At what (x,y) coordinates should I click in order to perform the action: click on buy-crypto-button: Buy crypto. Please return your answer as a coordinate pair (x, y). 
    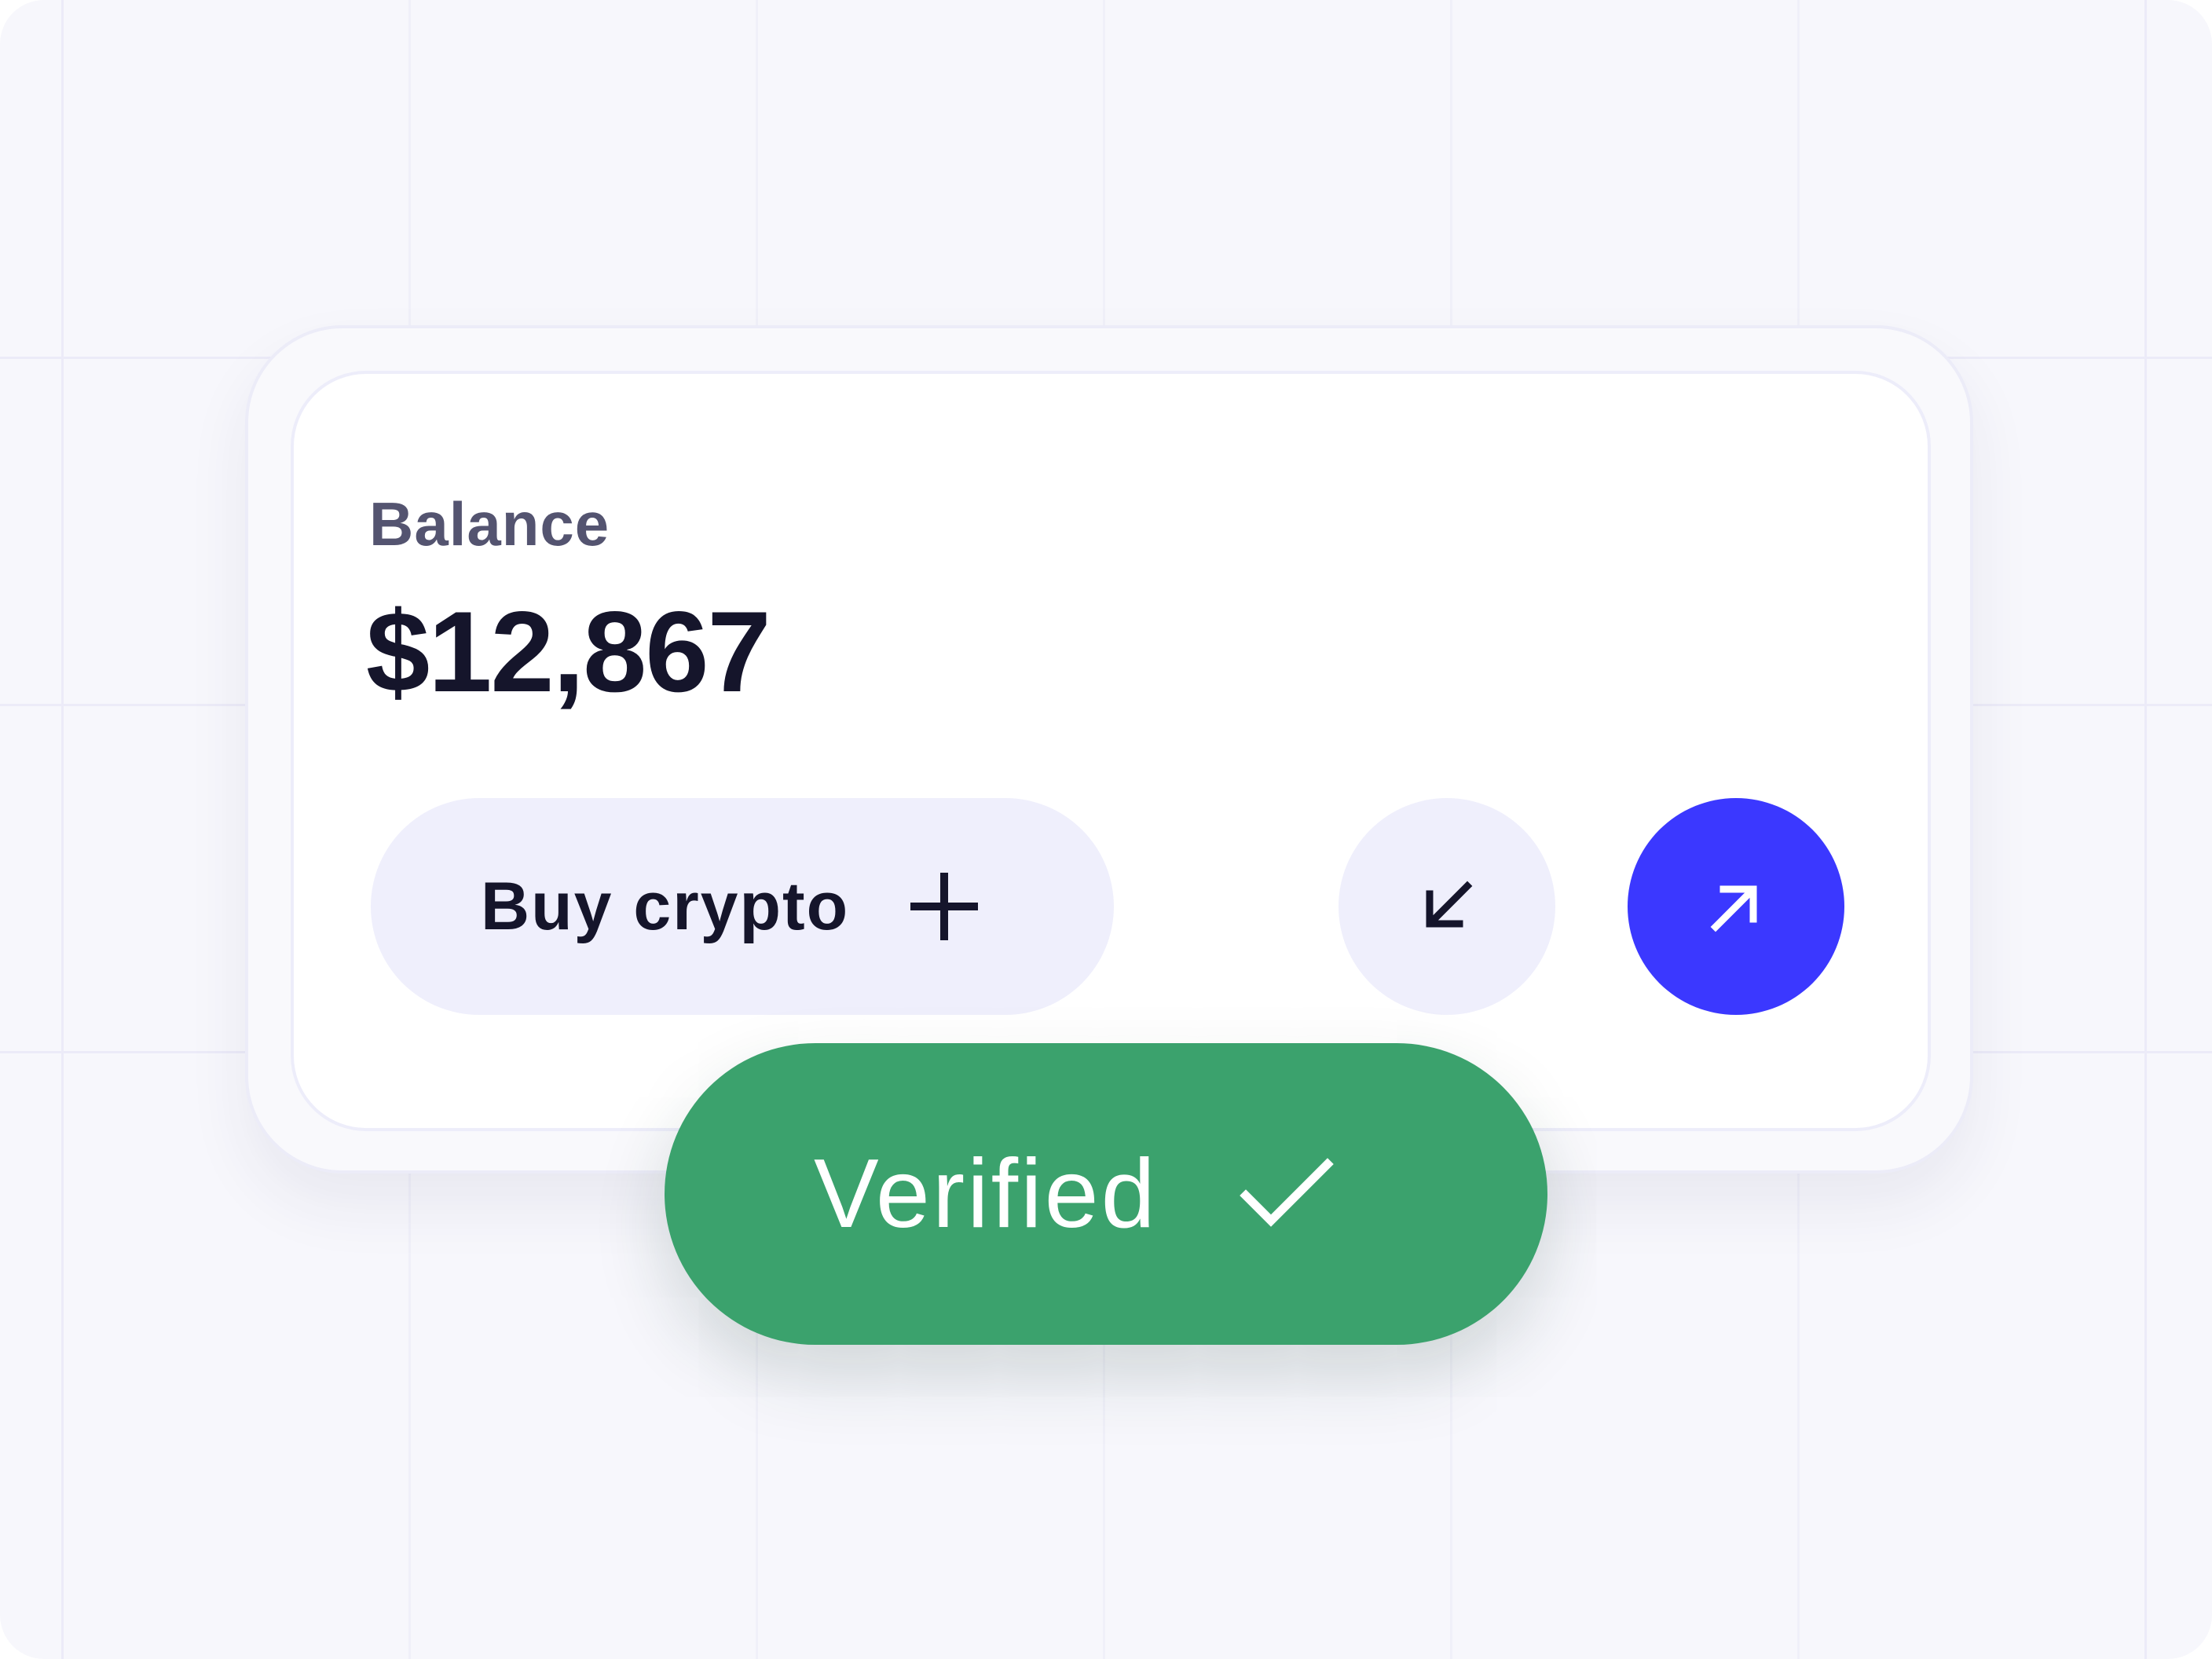
    Looking at the image, I should click on (742, 906).